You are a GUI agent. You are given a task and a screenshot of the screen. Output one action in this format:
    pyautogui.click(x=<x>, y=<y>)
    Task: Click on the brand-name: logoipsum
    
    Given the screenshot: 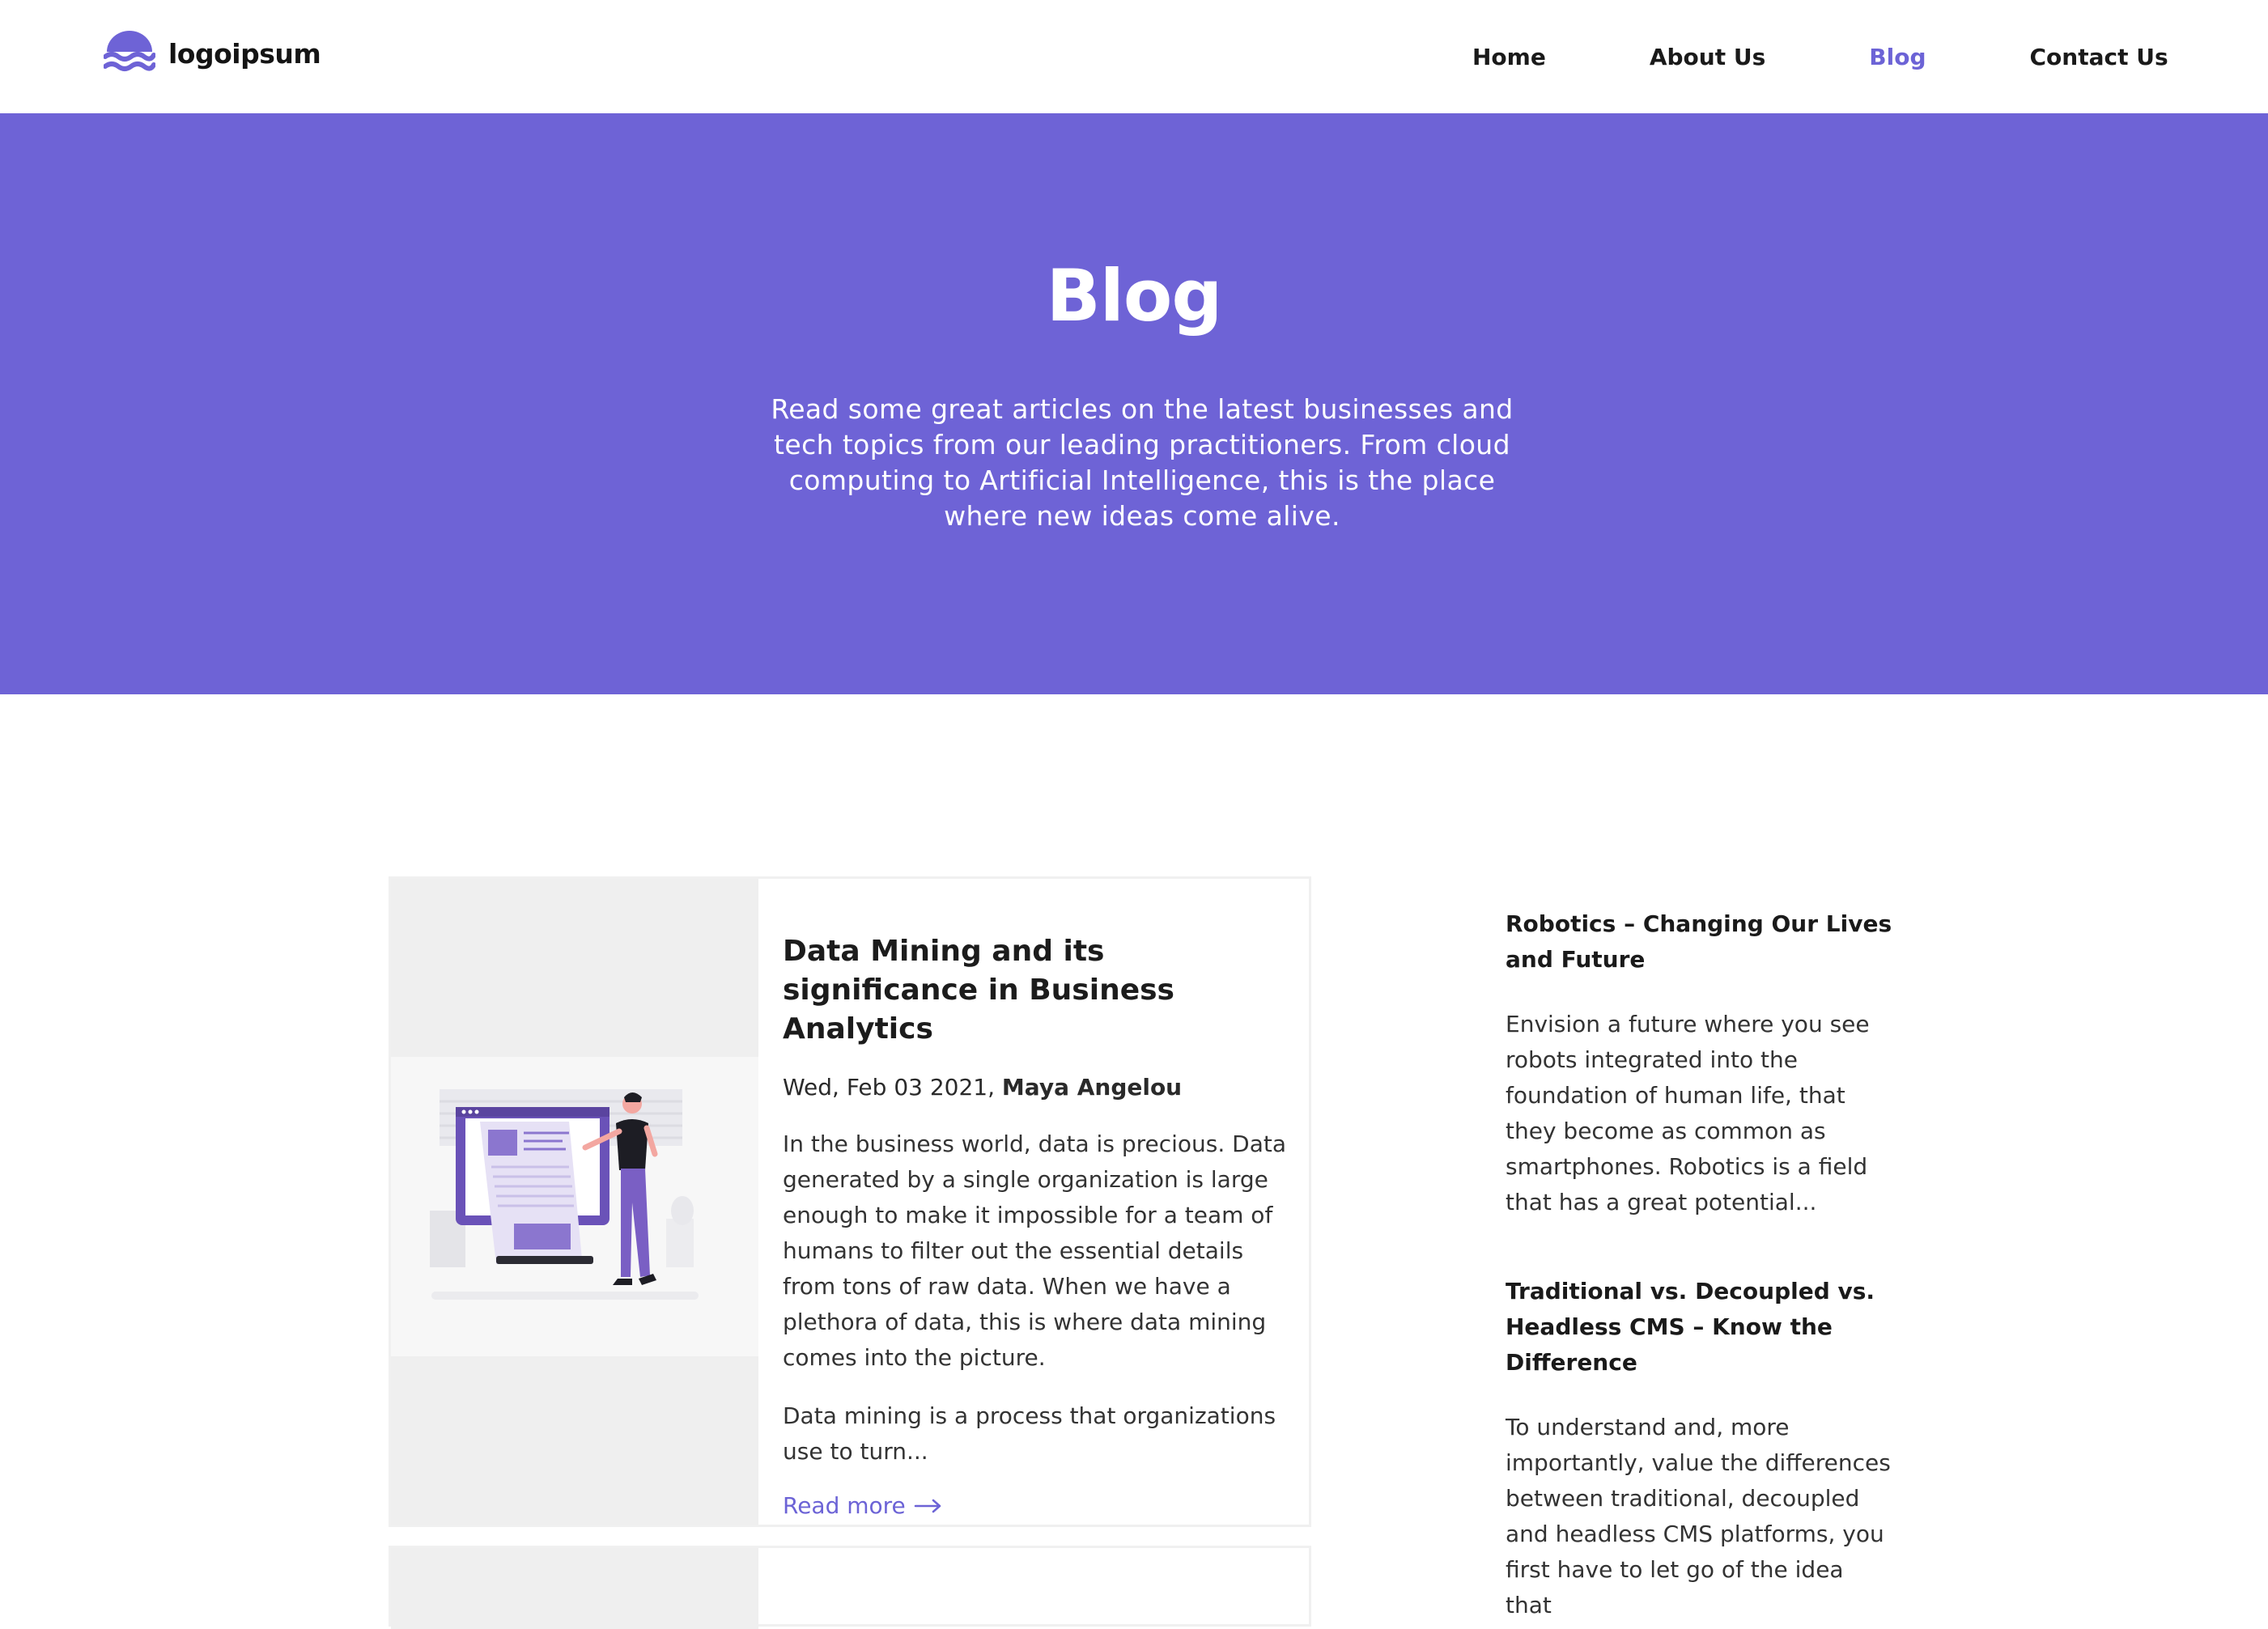 What is the action you would take?
    pyautogui.click(x=244, y=53)
    